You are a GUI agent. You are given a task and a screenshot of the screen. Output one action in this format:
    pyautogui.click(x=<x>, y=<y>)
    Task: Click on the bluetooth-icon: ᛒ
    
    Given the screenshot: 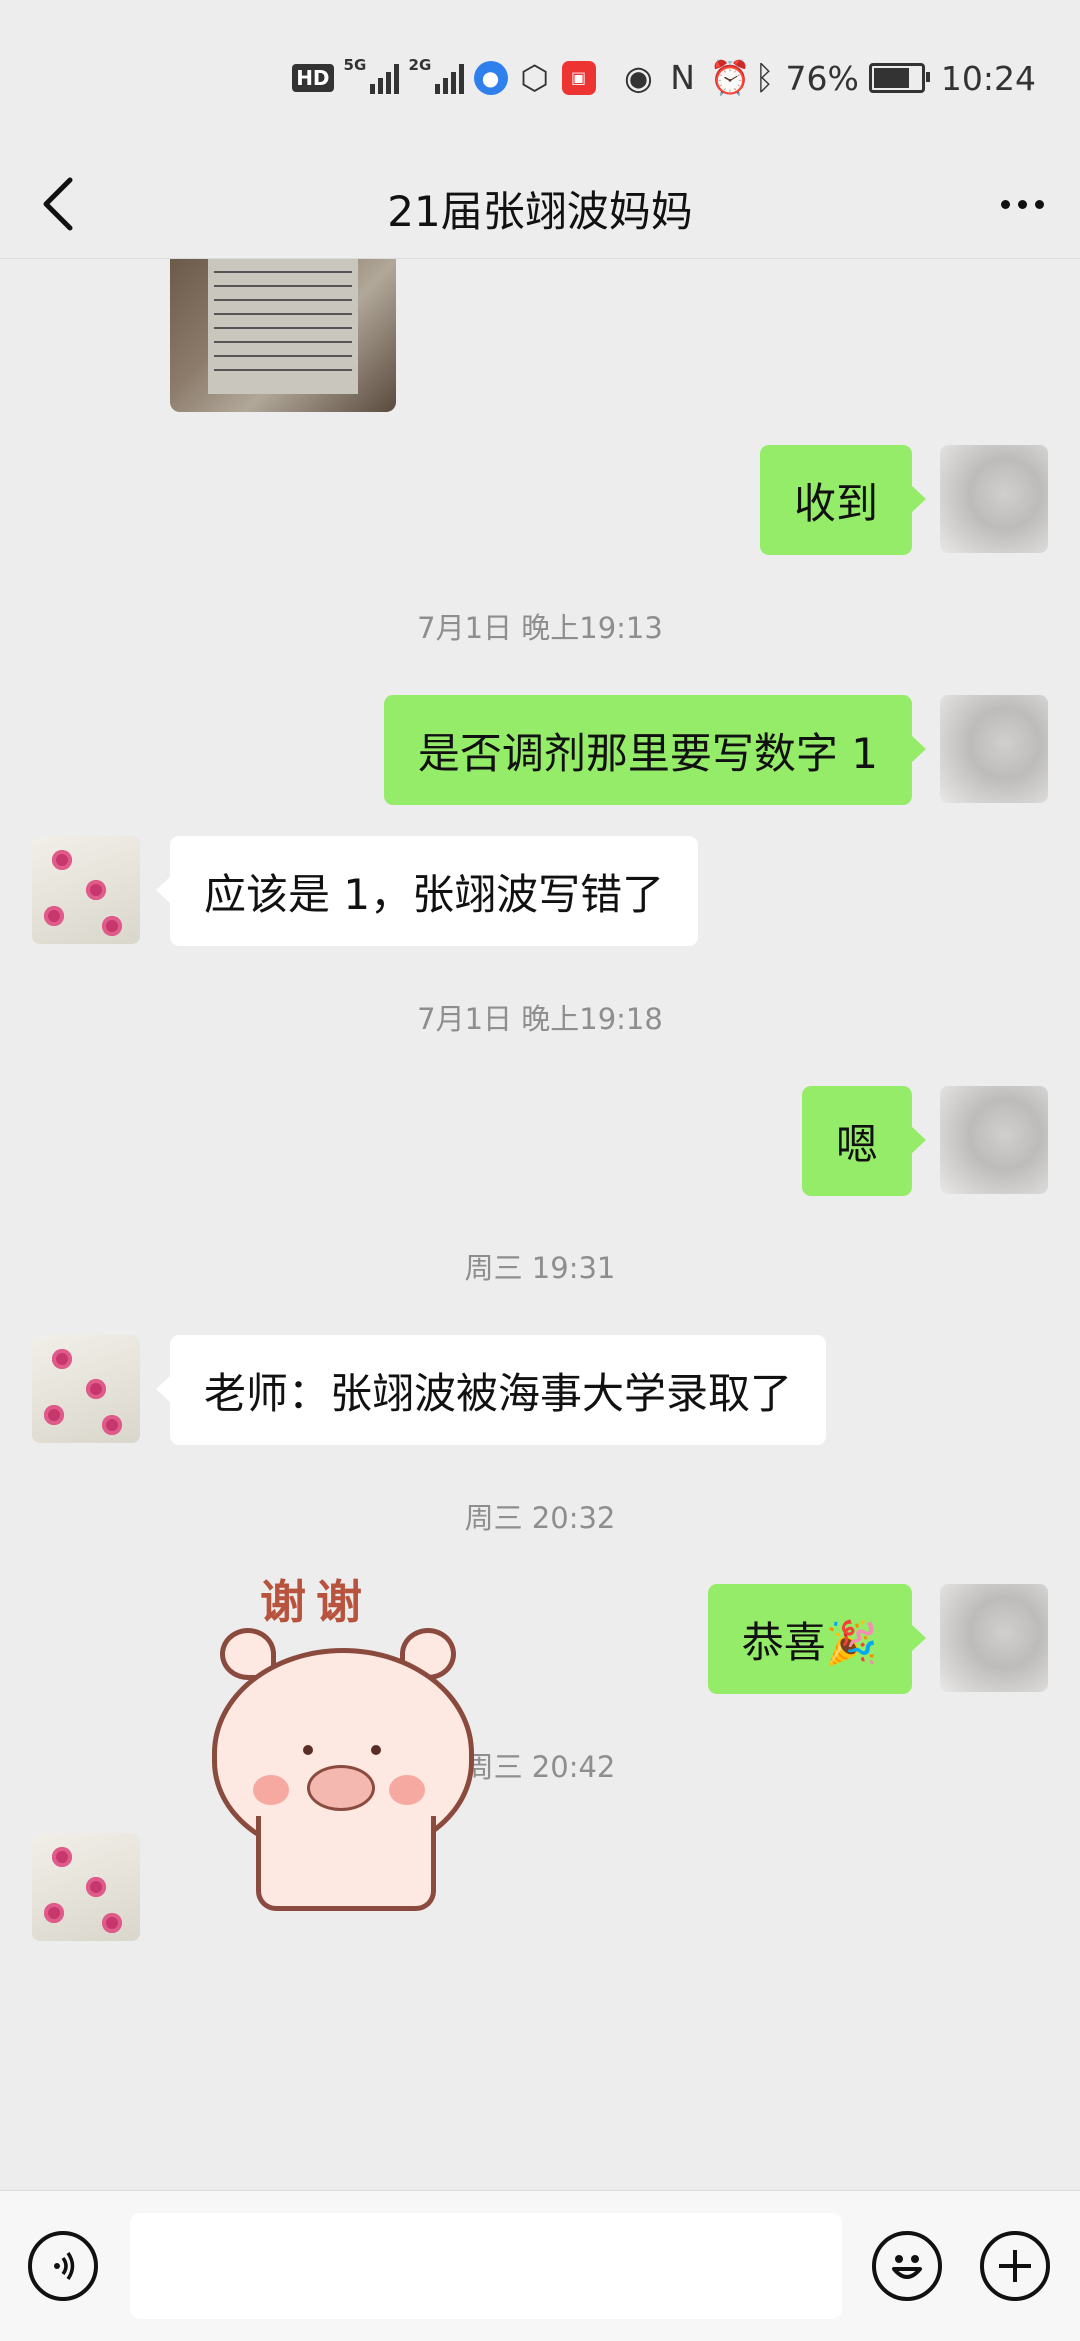 What is the action you would take?
    pyautogui.click(x=764, y=77)
    